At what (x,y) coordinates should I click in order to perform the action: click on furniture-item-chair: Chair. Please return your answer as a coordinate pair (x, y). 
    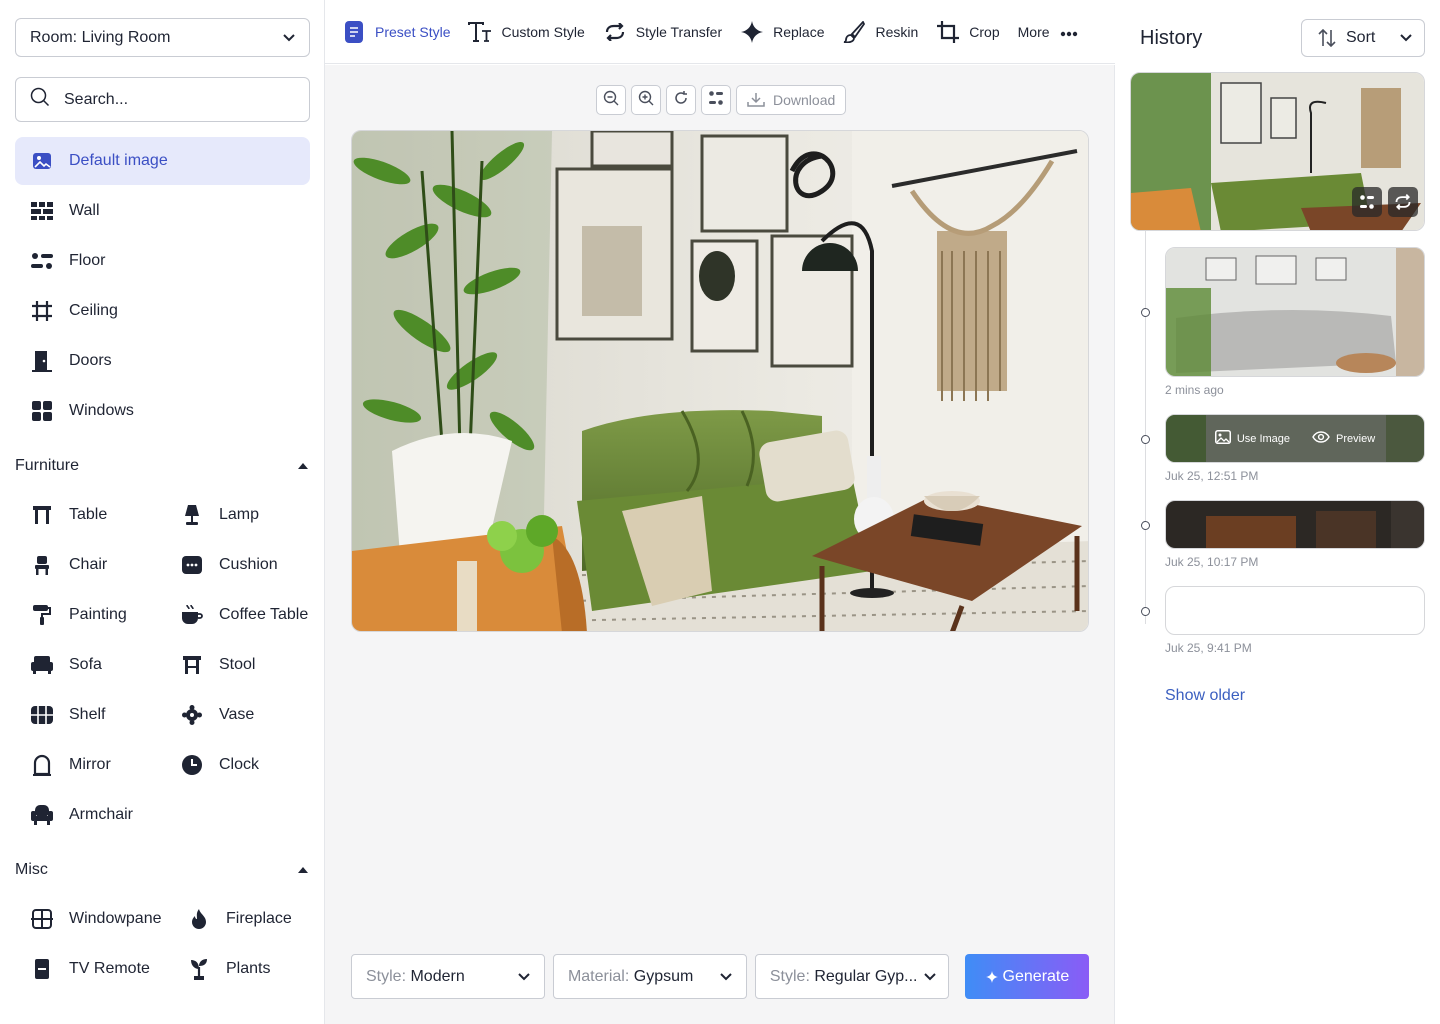
    Looking at the image, I should click on (68, 565).